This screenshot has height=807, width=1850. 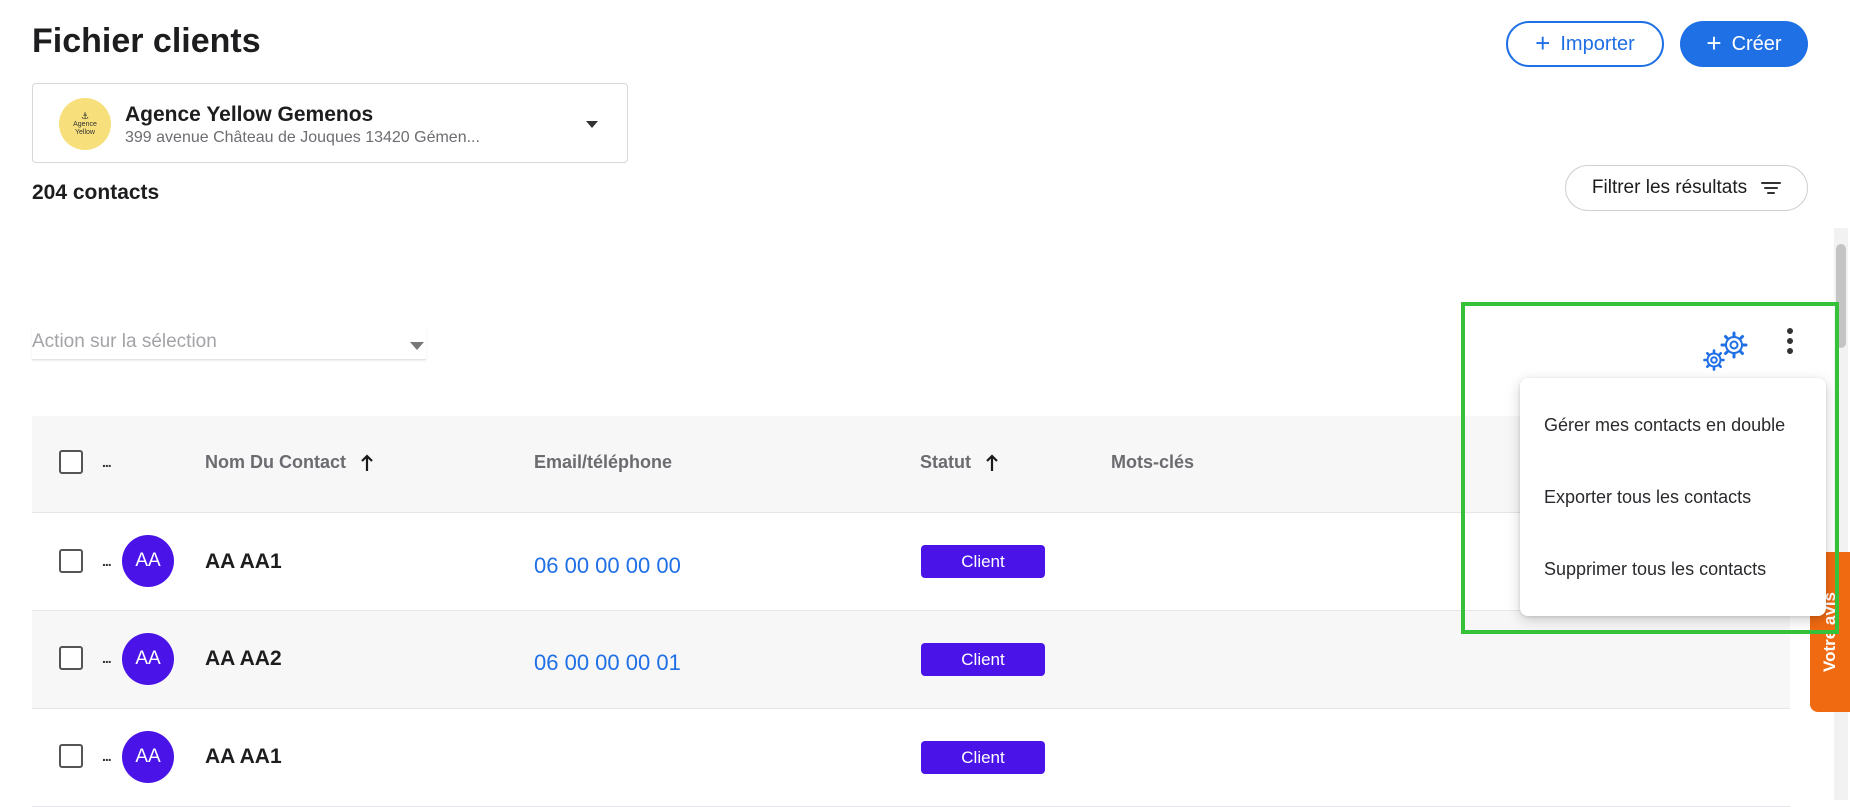 I want to click on column-header-email-phone: Email/téléphone, so click(x=603, y=462).